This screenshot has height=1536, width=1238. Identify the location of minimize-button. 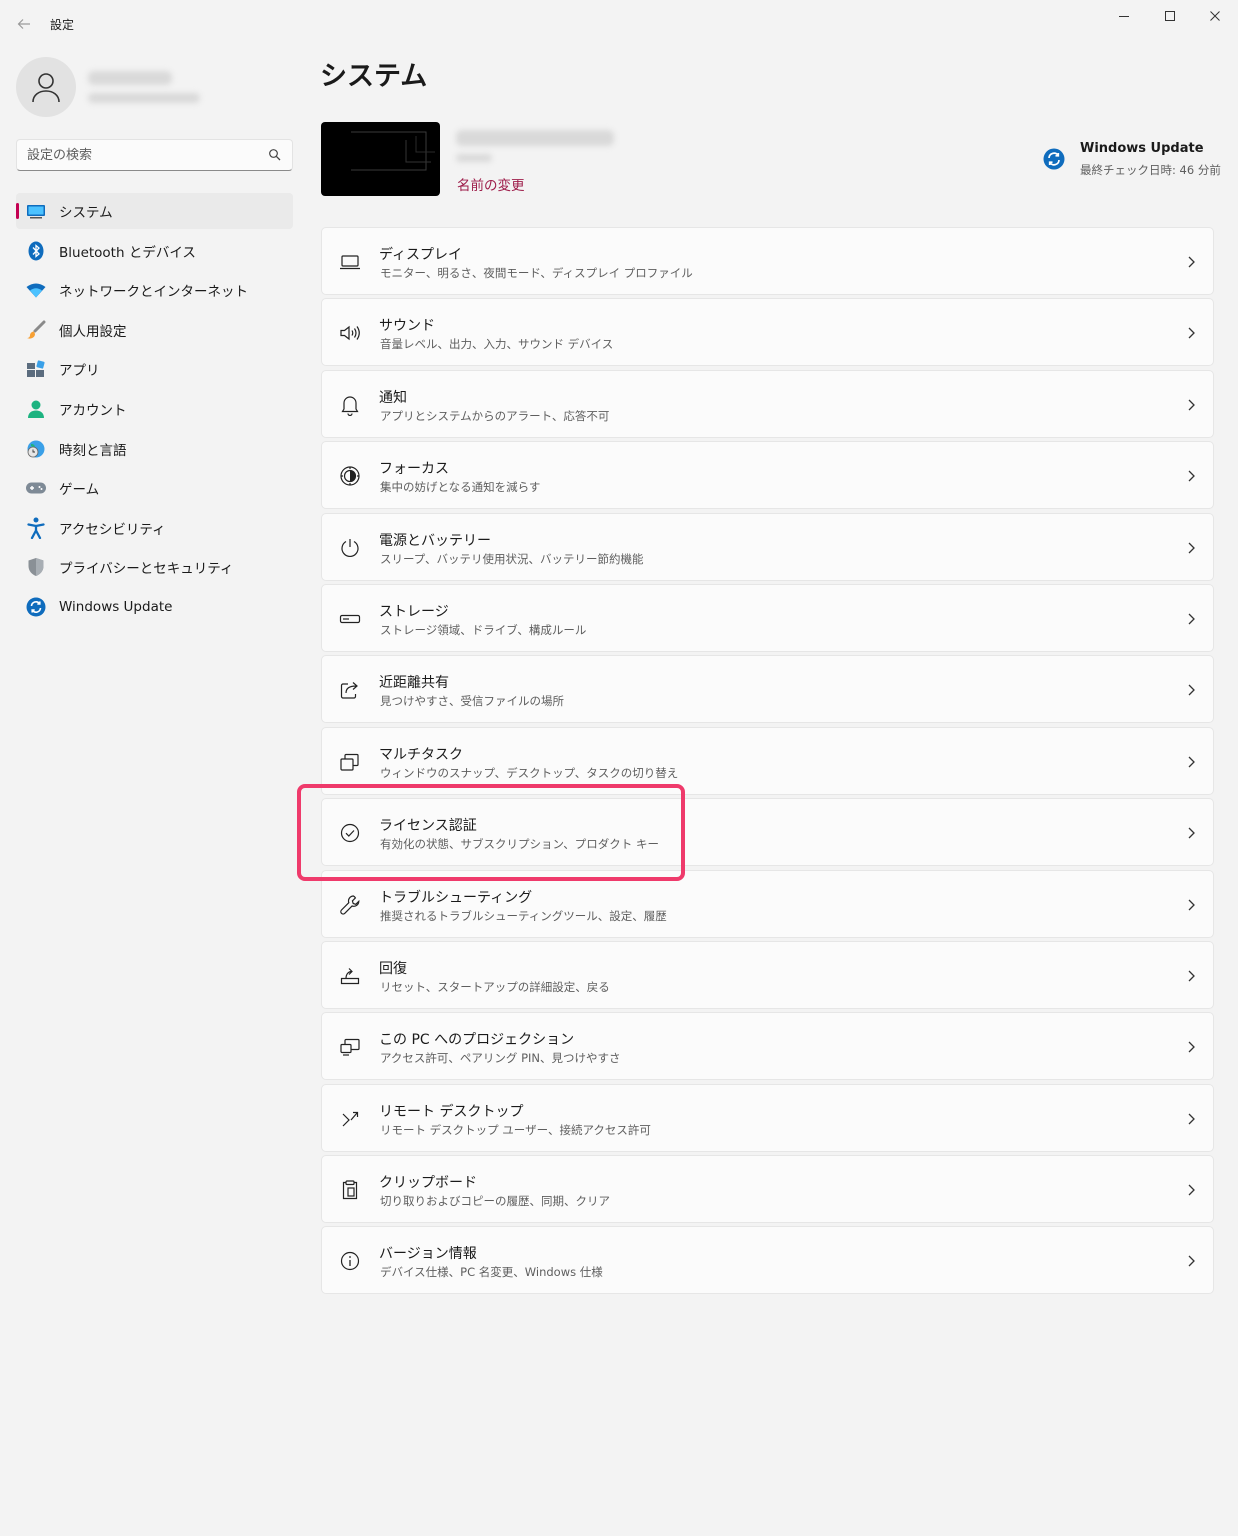
(1124, 16).